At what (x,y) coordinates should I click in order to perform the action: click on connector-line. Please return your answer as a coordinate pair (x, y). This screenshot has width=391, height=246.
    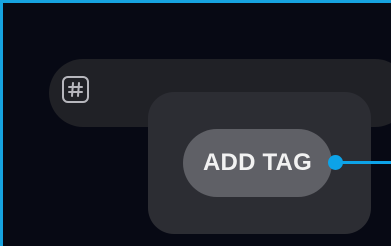
    Looking at the image, I should click on (364, 162).